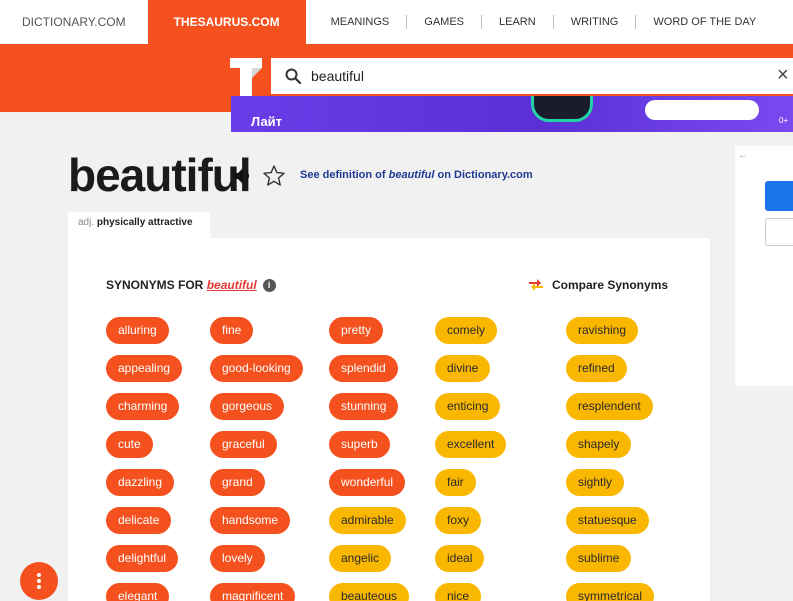 The height and width of the screenshot is (601, 793). What do you see at coordinates (369, 592) in the screenshot?
I see `synonym-chip: beauteous` at bounding box center [369, 592].